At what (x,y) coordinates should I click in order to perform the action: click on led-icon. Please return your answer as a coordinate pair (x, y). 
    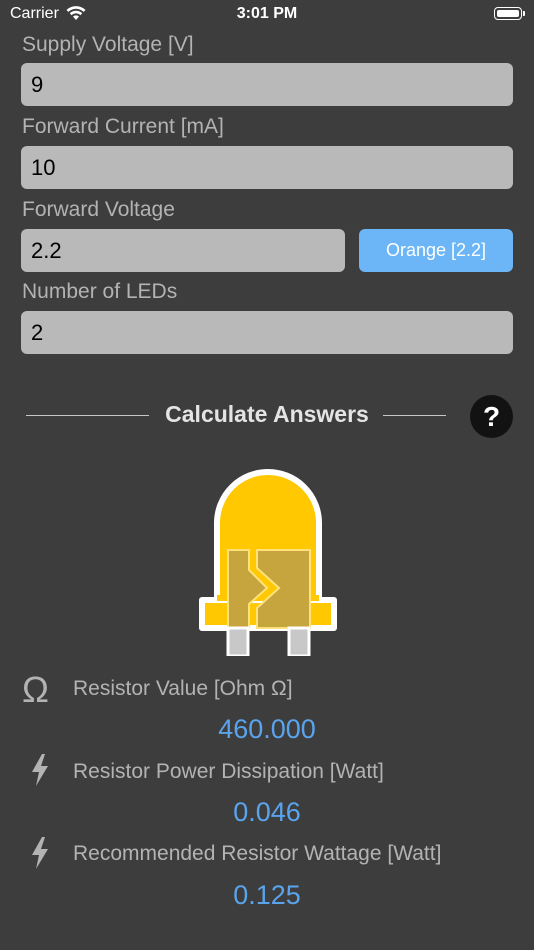
    Looking at the image, I should click on (268, 562).